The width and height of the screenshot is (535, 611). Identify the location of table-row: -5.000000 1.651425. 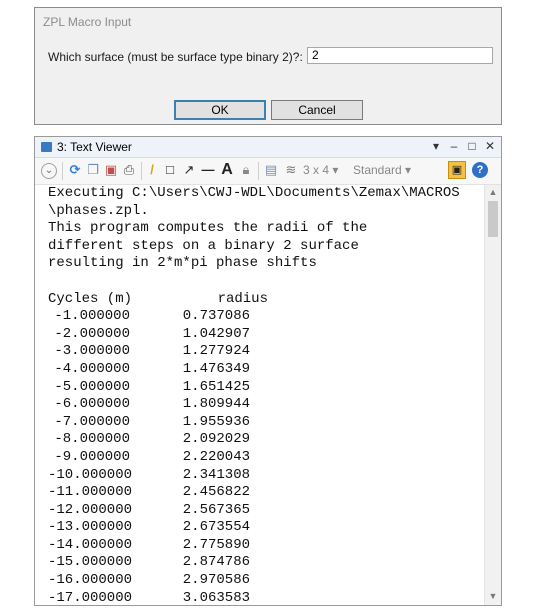
(266, 388).